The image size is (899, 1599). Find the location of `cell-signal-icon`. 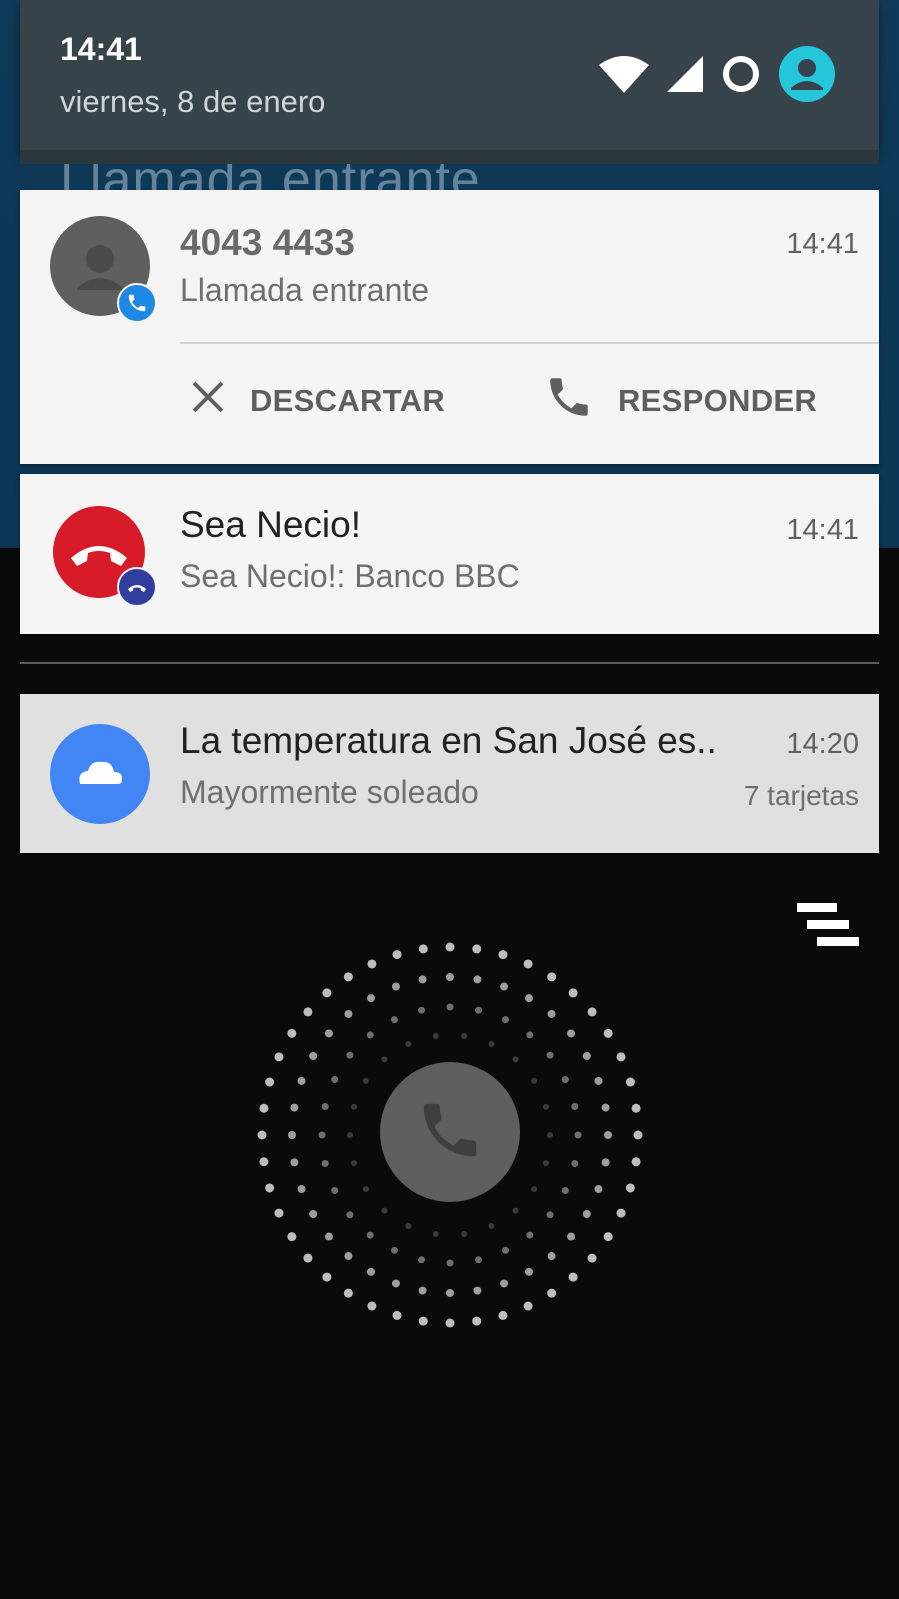

cell-signal-icon is located at coordinates (685, 74).